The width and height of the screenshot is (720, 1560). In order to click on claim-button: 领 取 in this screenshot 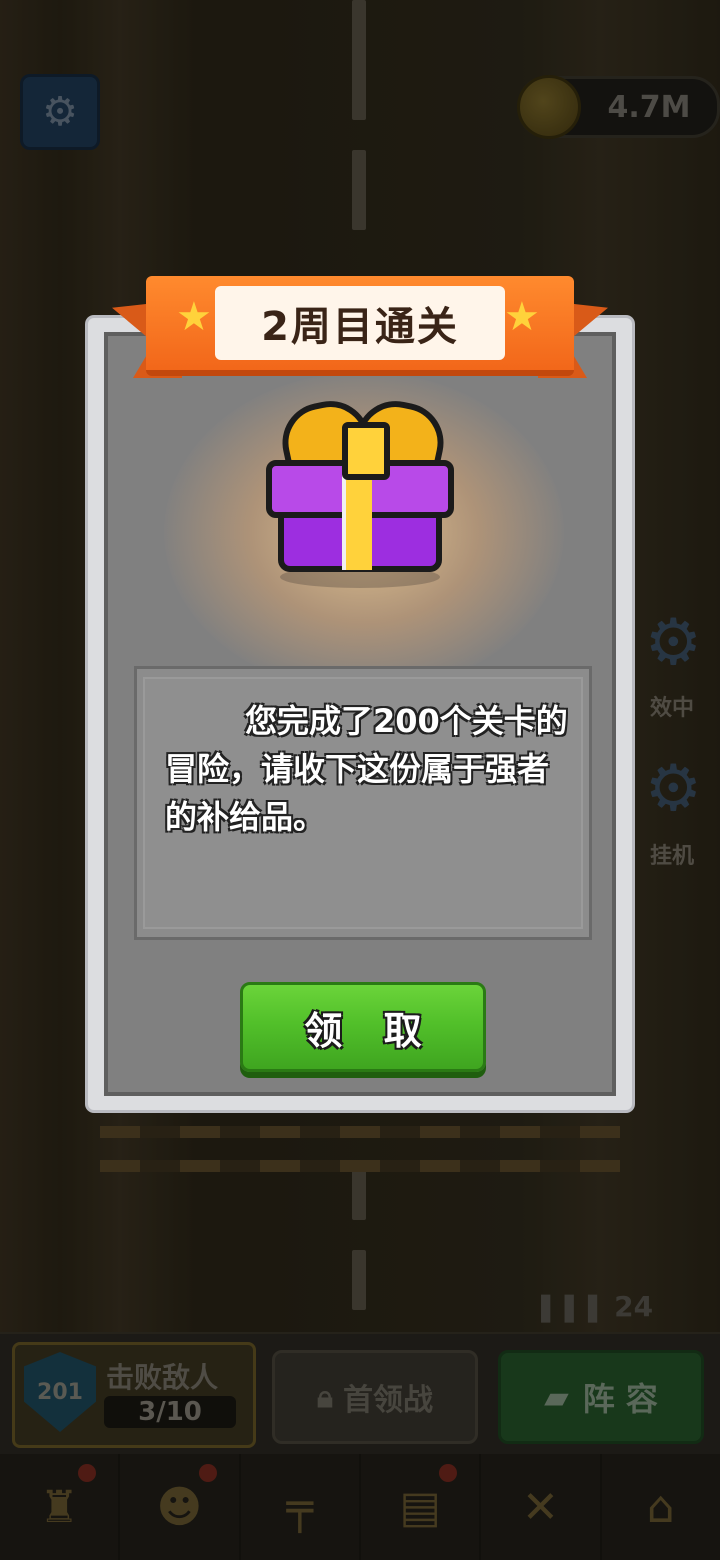, I will do `click(363, 1027)`.